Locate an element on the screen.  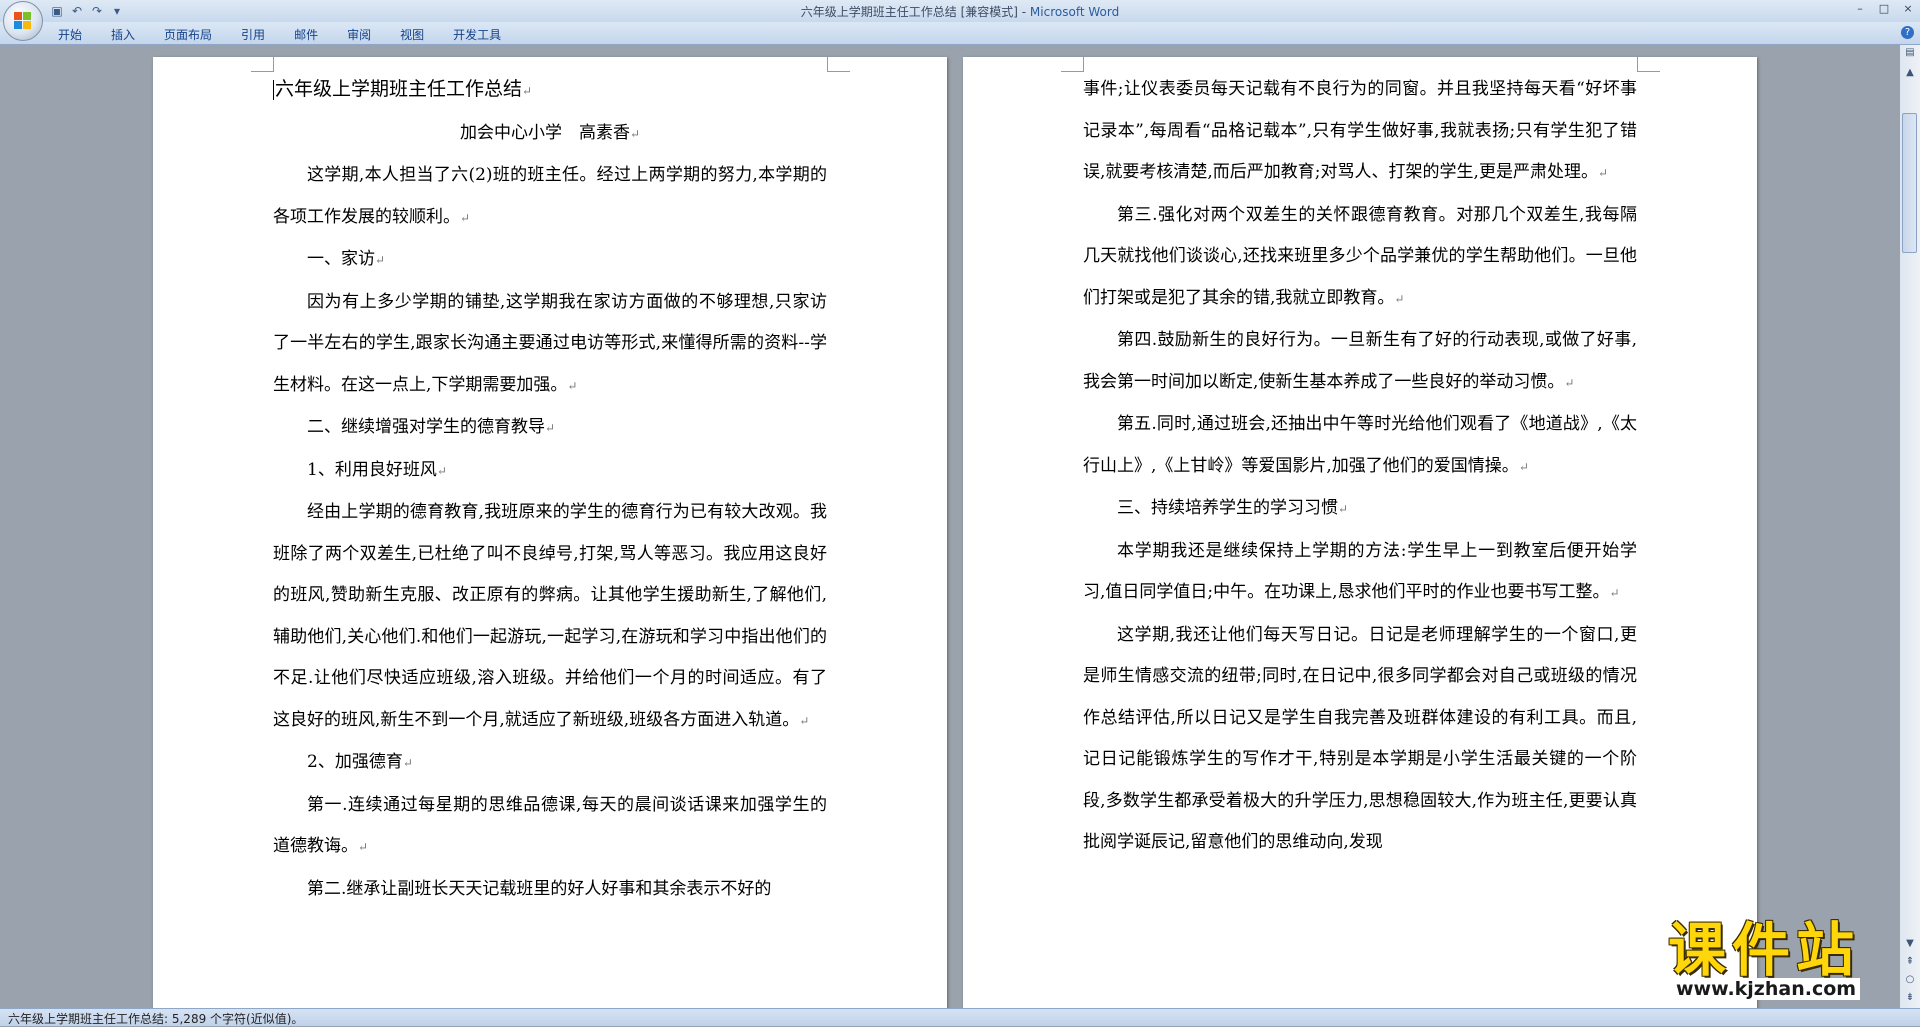
tab-home: 开始 is located at coordinates (70, 34).